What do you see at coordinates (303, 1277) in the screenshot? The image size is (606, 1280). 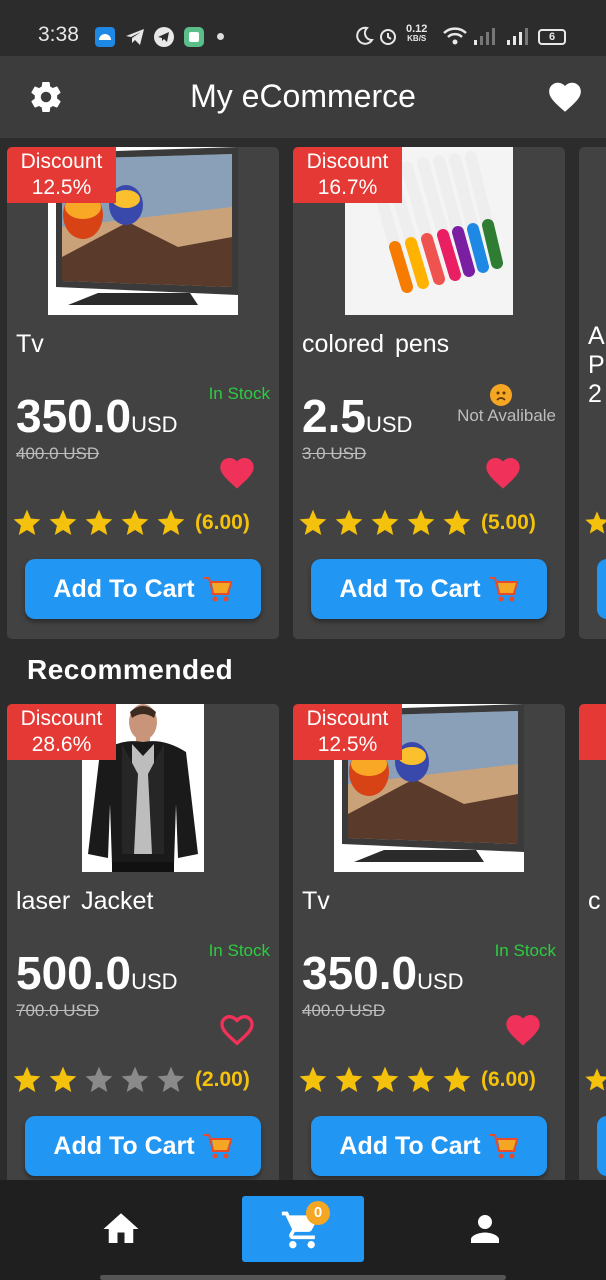 I see `gesture-bar` at bounding box center [303, 1277].